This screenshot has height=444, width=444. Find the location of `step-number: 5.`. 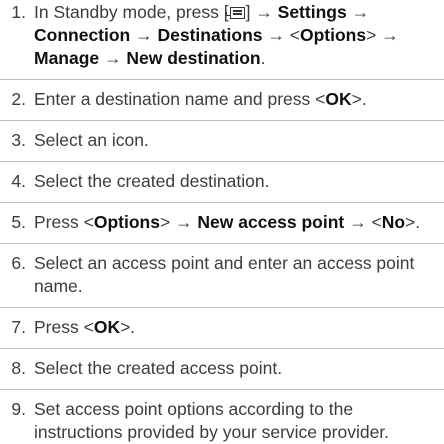

step-number: 5. is located at coordinates (18, 222).